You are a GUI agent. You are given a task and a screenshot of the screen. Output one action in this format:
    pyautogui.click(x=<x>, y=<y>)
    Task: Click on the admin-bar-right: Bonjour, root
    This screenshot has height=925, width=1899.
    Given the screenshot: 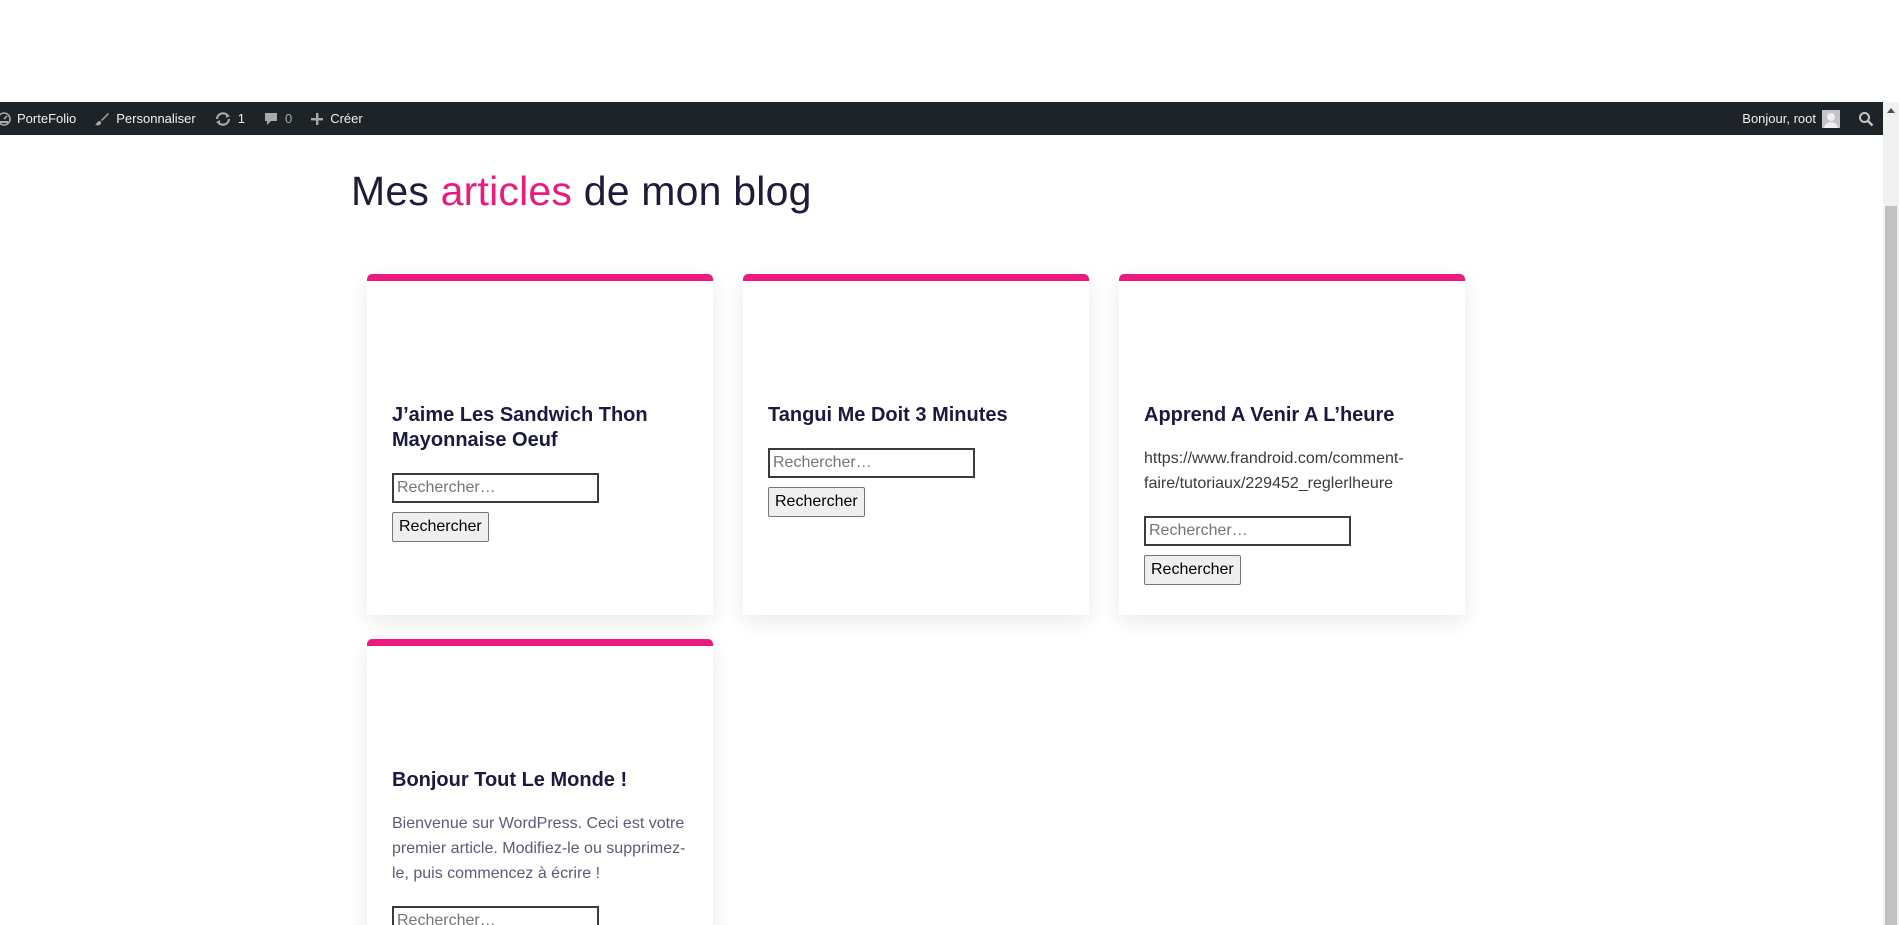 What is the action you would take?
    pyautogui.click(x=1808, y=118)
    